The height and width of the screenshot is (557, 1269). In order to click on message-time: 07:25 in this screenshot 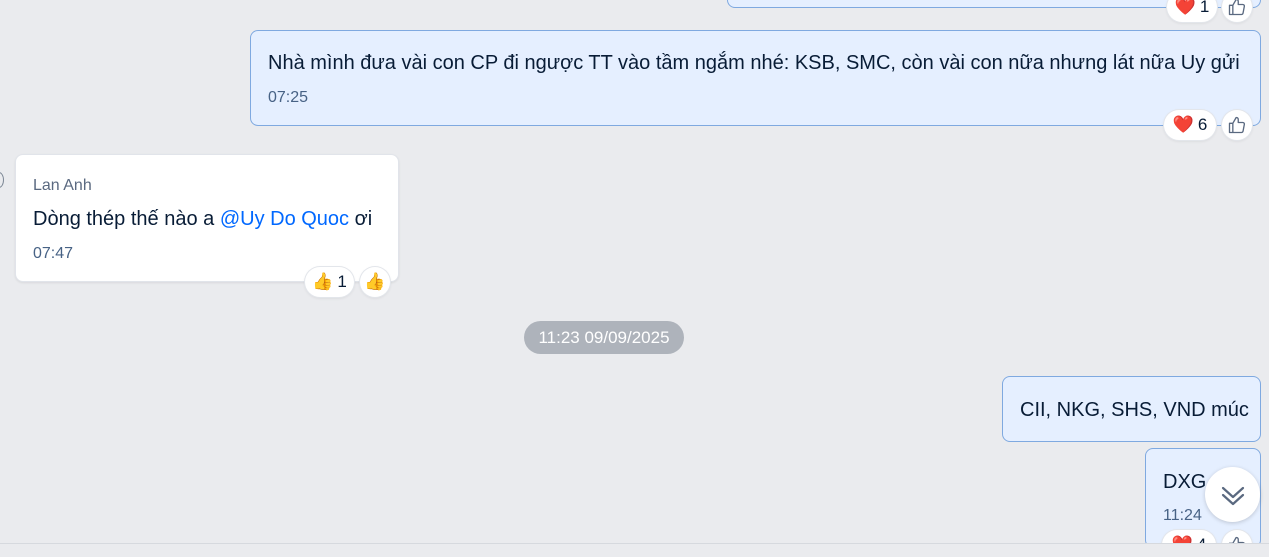, I will do `click(288, 97)`.